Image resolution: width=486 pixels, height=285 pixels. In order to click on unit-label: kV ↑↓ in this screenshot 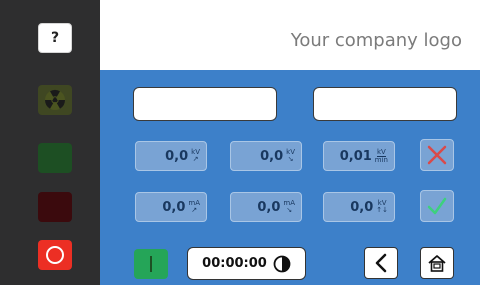, I will do `click(382, 206)`.